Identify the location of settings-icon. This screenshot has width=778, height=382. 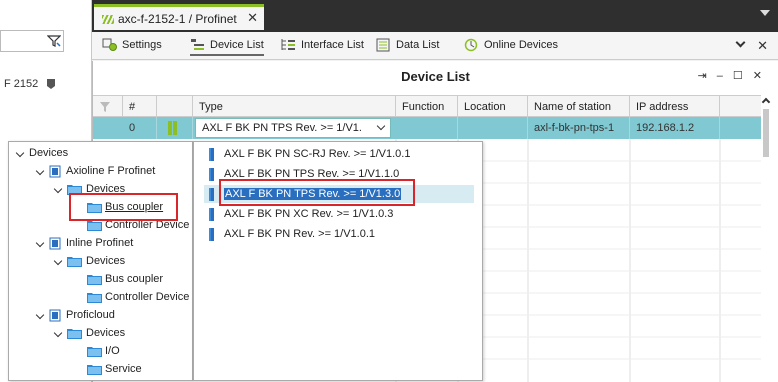
(109, 44).